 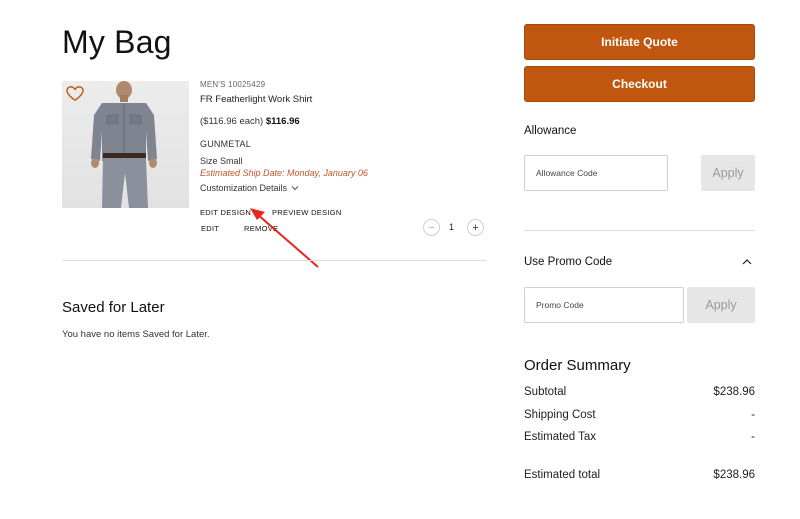 What do you see at coordinates (596, 173) in the screenshot?
I see `allowance-code-input: Allowance Code` at bounding box center [596, 173].